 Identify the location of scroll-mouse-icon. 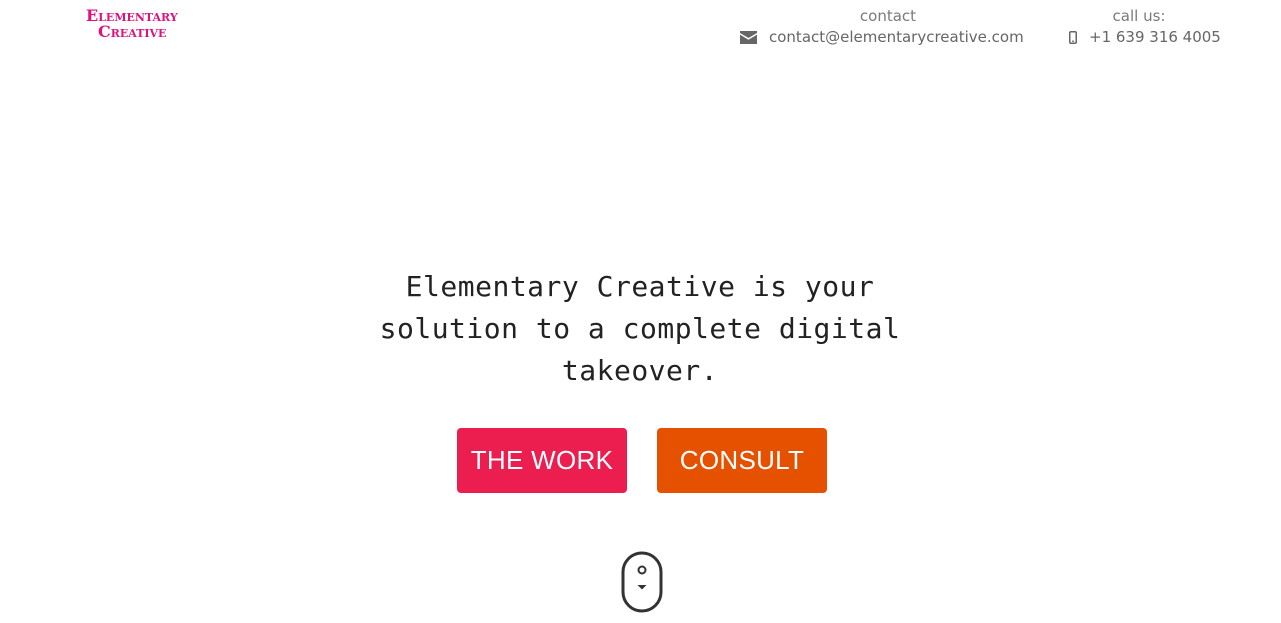
(642, 582).